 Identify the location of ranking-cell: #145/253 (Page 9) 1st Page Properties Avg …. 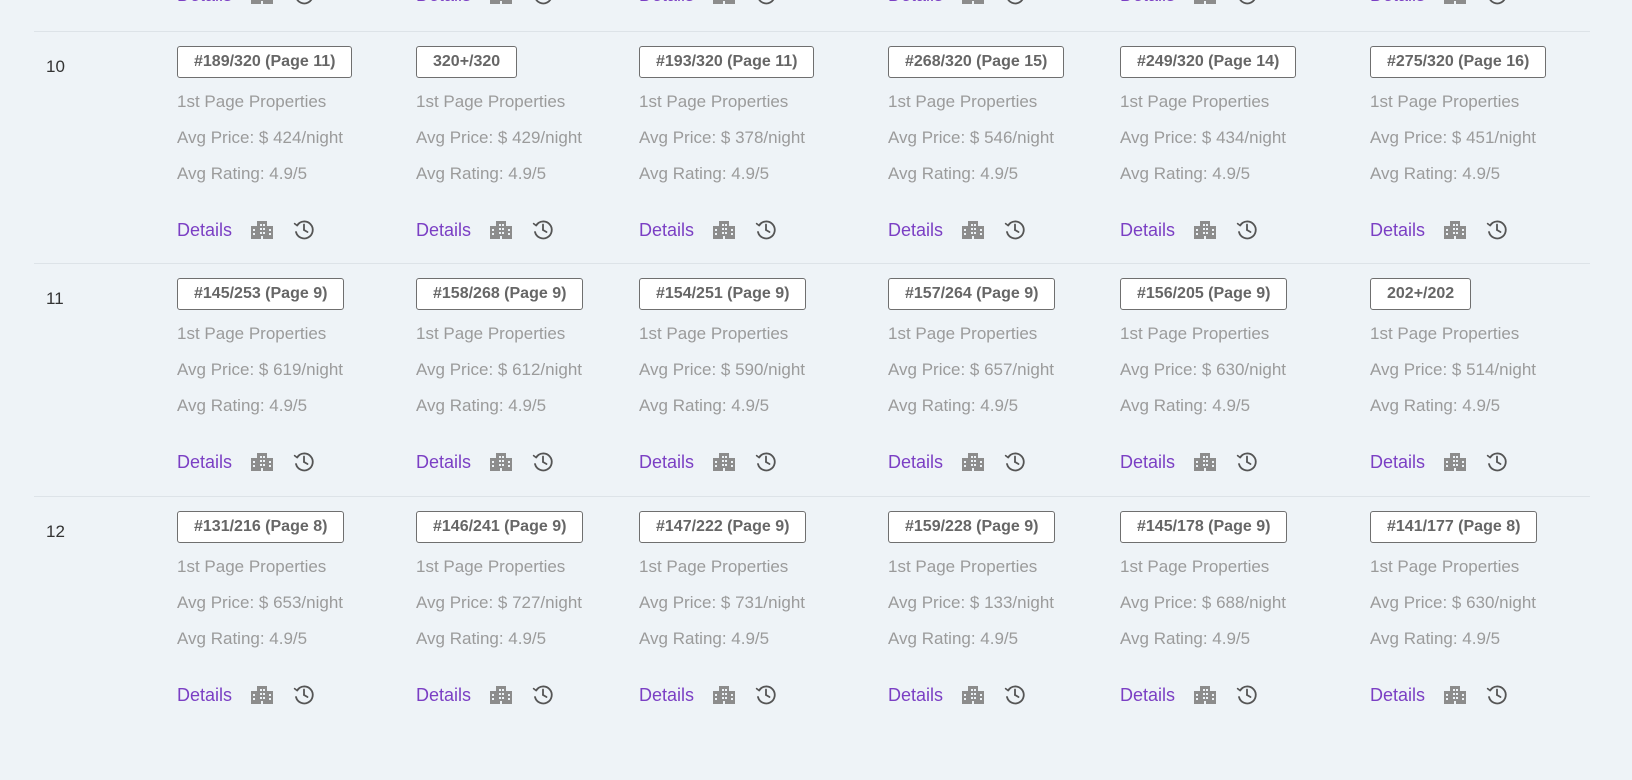
(287, 375).